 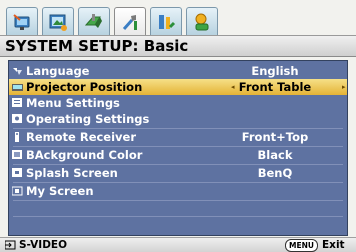 What do you see at coordinates (73, 103) in the screenshot?
I see `menu-item-label: Menu Settings` at bounding box center [73, 103].